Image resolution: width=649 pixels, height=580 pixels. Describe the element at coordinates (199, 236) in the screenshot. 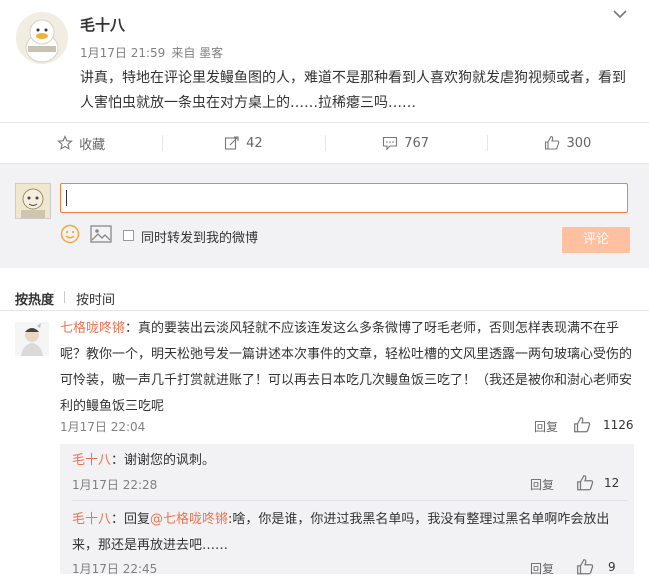

I see `repost-checkbox-label: 同时转发到我的微博` at that location.